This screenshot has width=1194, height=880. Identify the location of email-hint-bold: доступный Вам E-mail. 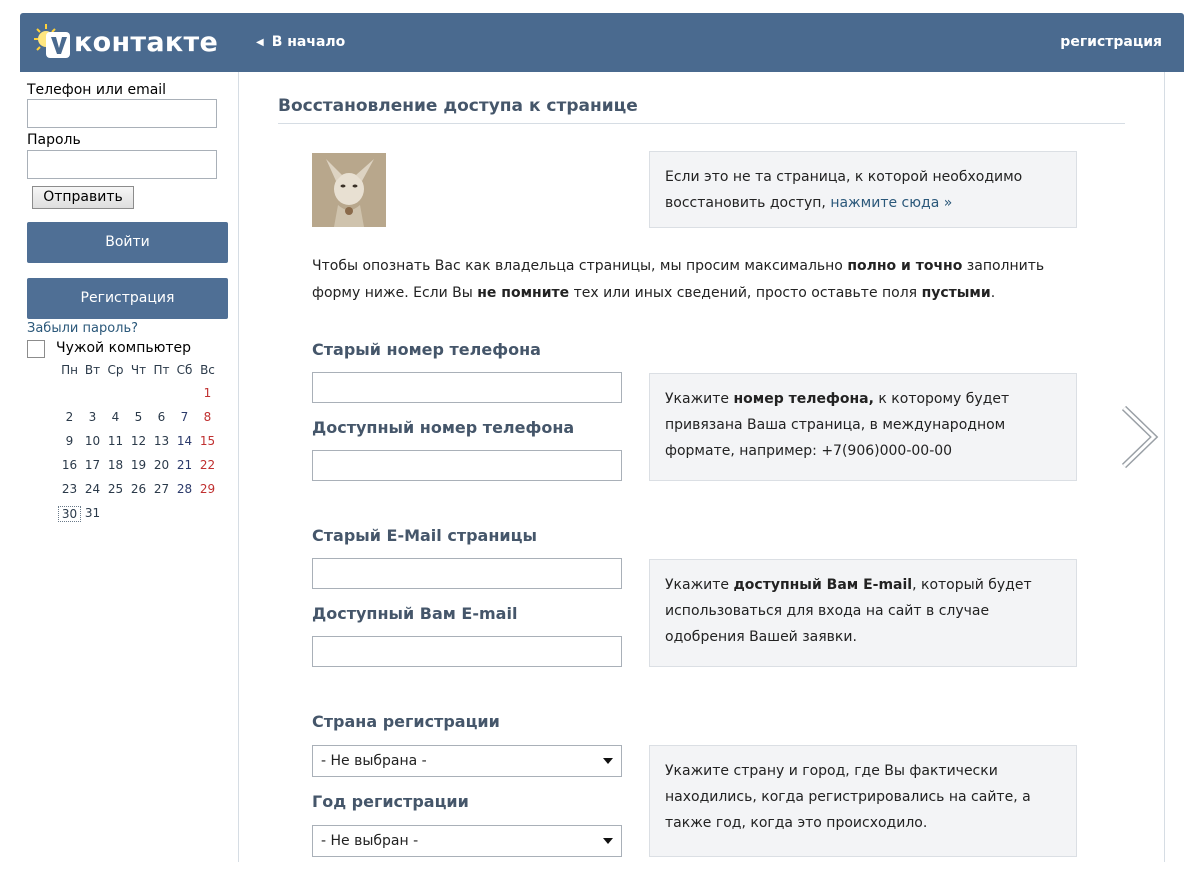
(823, 585).